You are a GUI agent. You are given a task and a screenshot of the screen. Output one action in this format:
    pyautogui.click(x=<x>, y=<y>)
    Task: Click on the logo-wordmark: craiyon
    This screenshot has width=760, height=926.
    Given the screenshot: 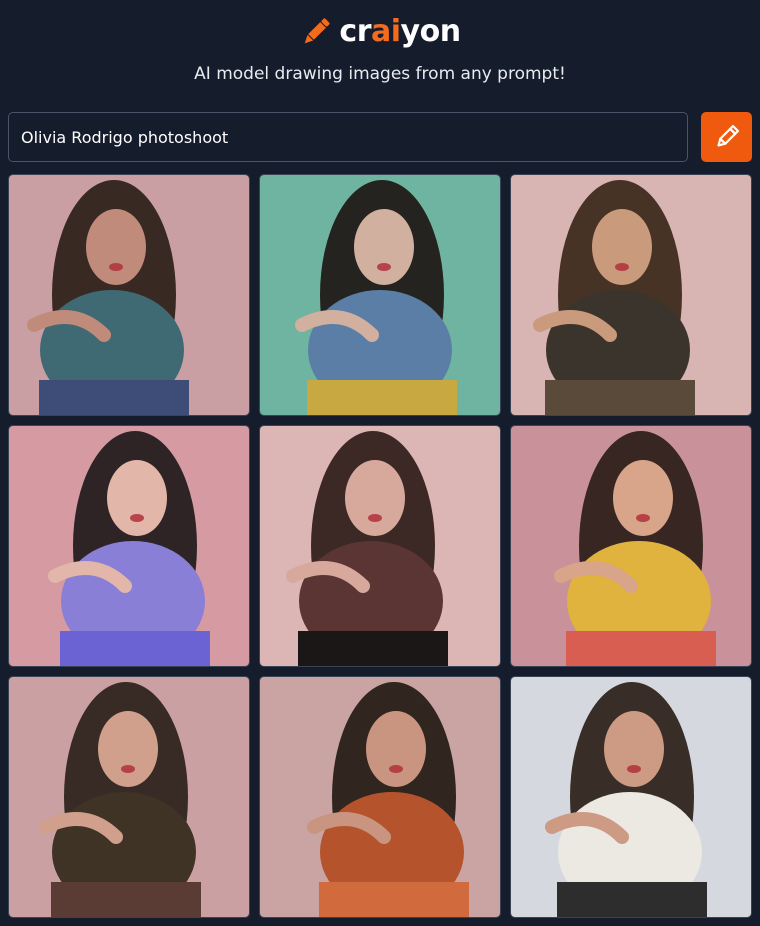 What is the action you would take?
    pyautogui.click(x=400, y=31)
    